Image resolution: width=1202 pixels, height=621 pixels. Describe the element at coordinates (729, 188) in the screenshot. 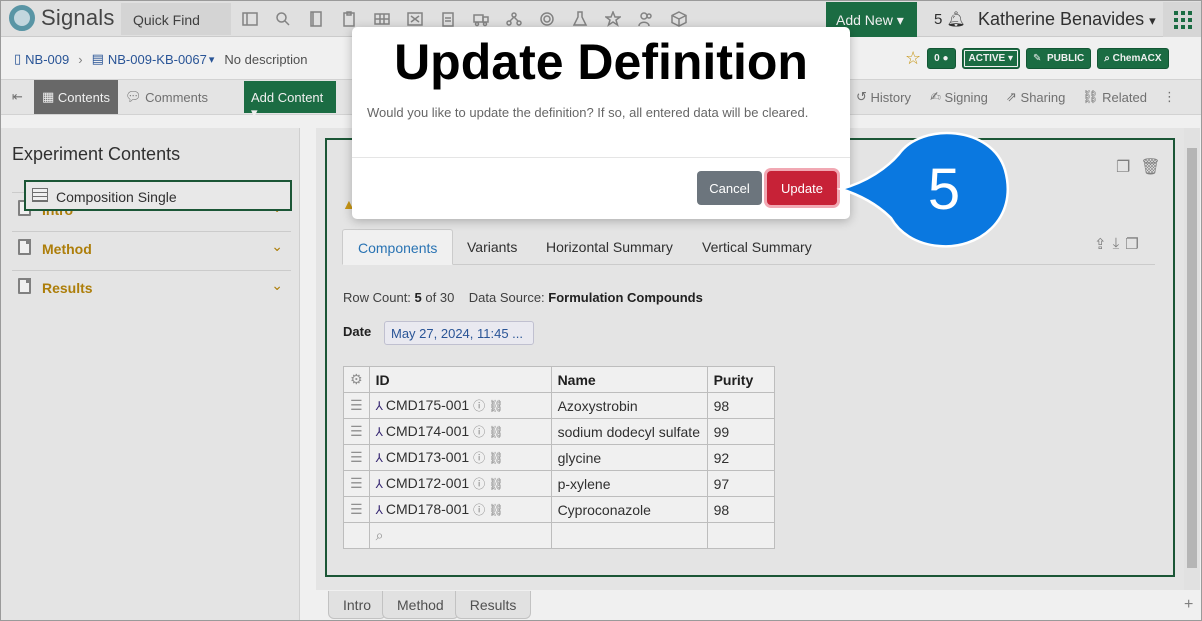

I see `cancel-button: Cancel` at that location.